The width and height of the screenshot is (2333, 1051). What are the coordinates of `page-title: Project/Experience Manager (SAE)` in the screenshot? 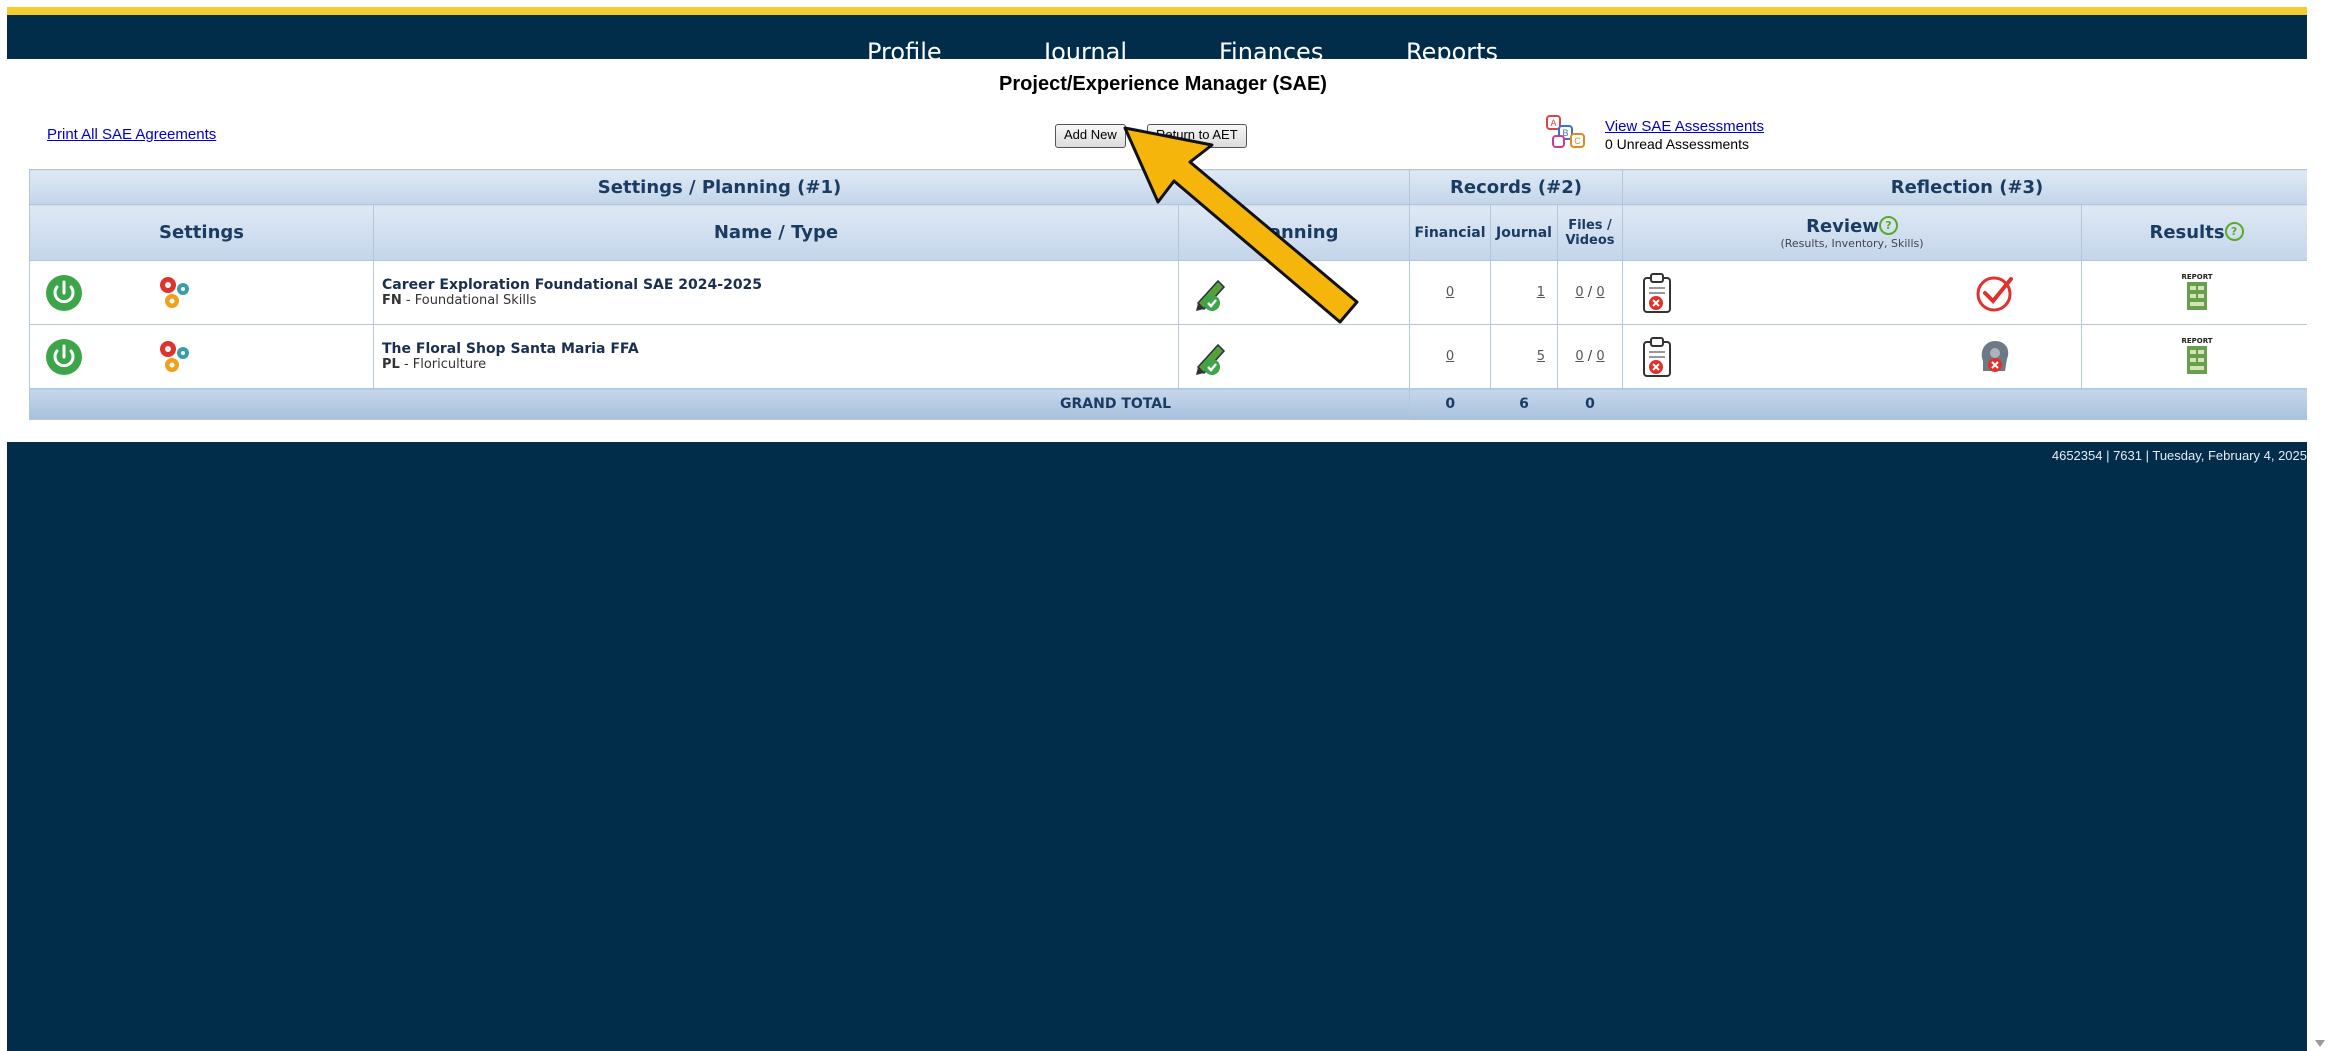 It's located at (1163, 84).